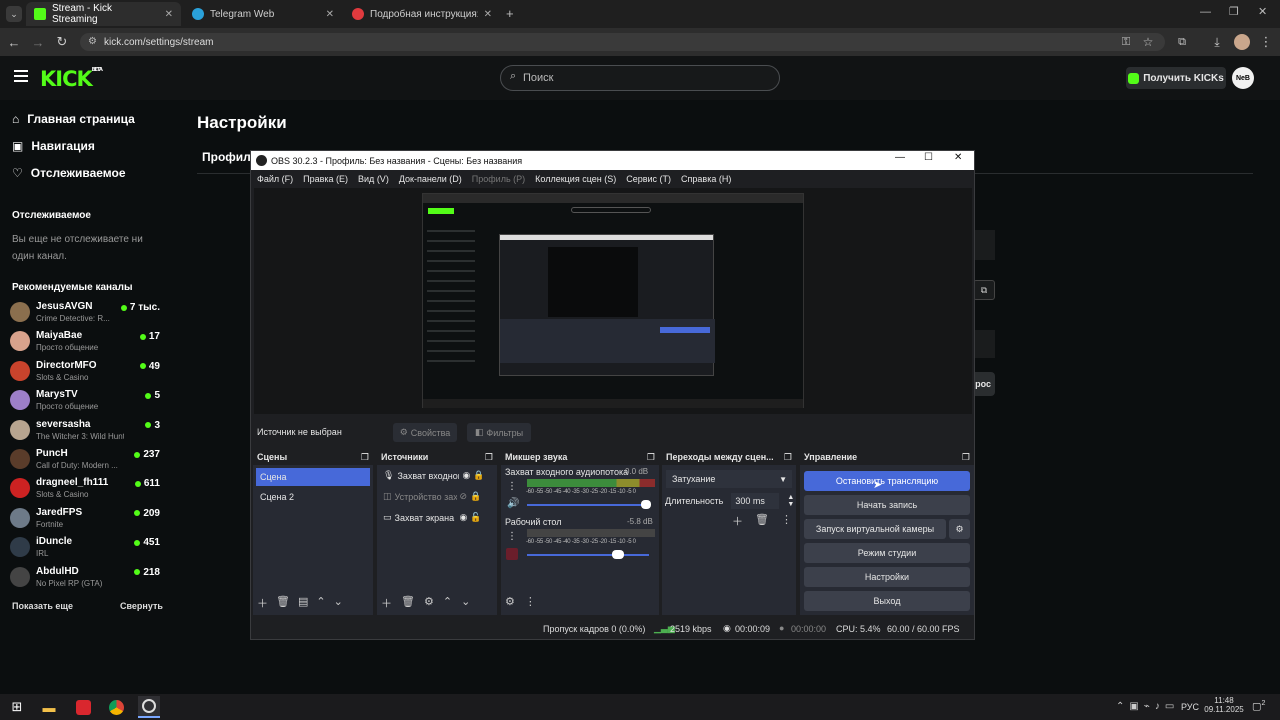  What do you see at coordinates (1169, 706) in the screenshot?
I see `tray-battery-icon: ▭` at bounding box center [1169, 706].